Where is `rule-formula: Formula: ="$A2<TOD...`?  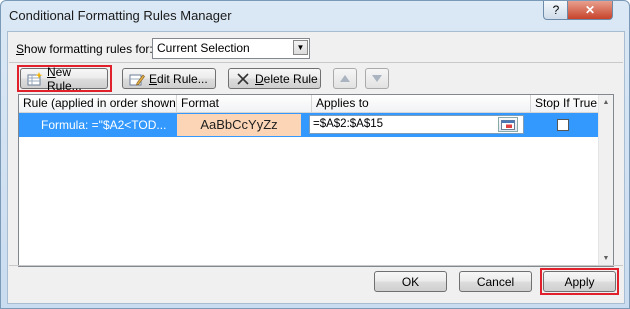 rule-formula: Formula: ="$A2<TOD... is located at coordinates (104, 125).